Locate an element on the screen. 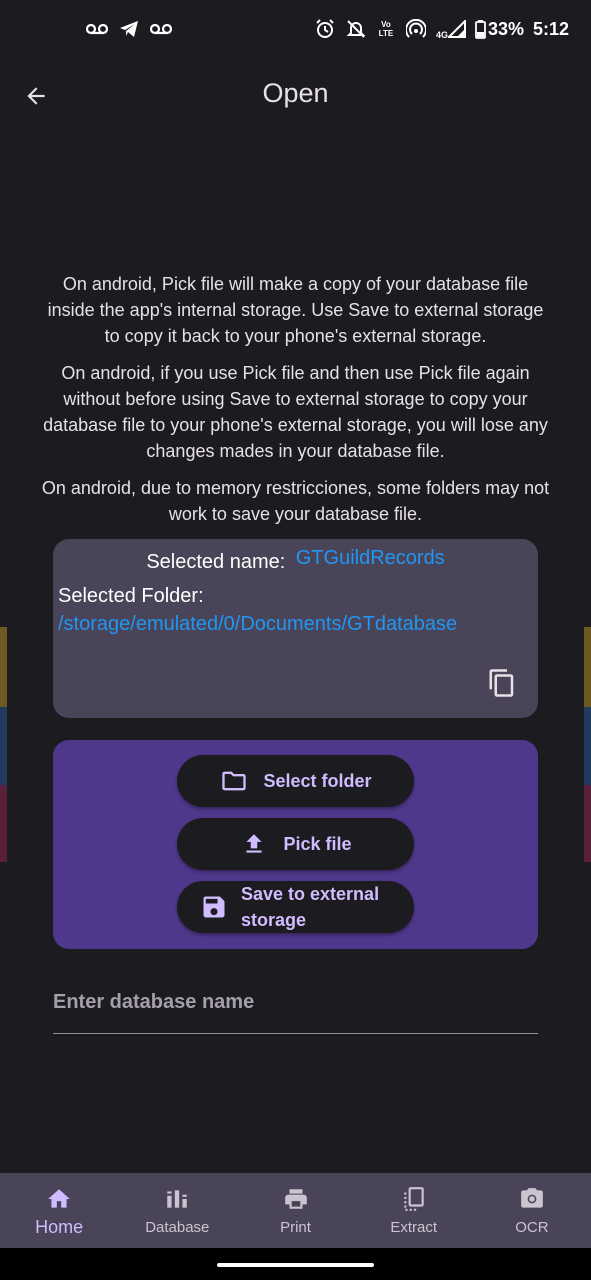 Image resolution: width=591 pixels, height=1280 pixels. bottom-navigation: Home Database Print Extract OCR is located at coordinates (295, 1210).